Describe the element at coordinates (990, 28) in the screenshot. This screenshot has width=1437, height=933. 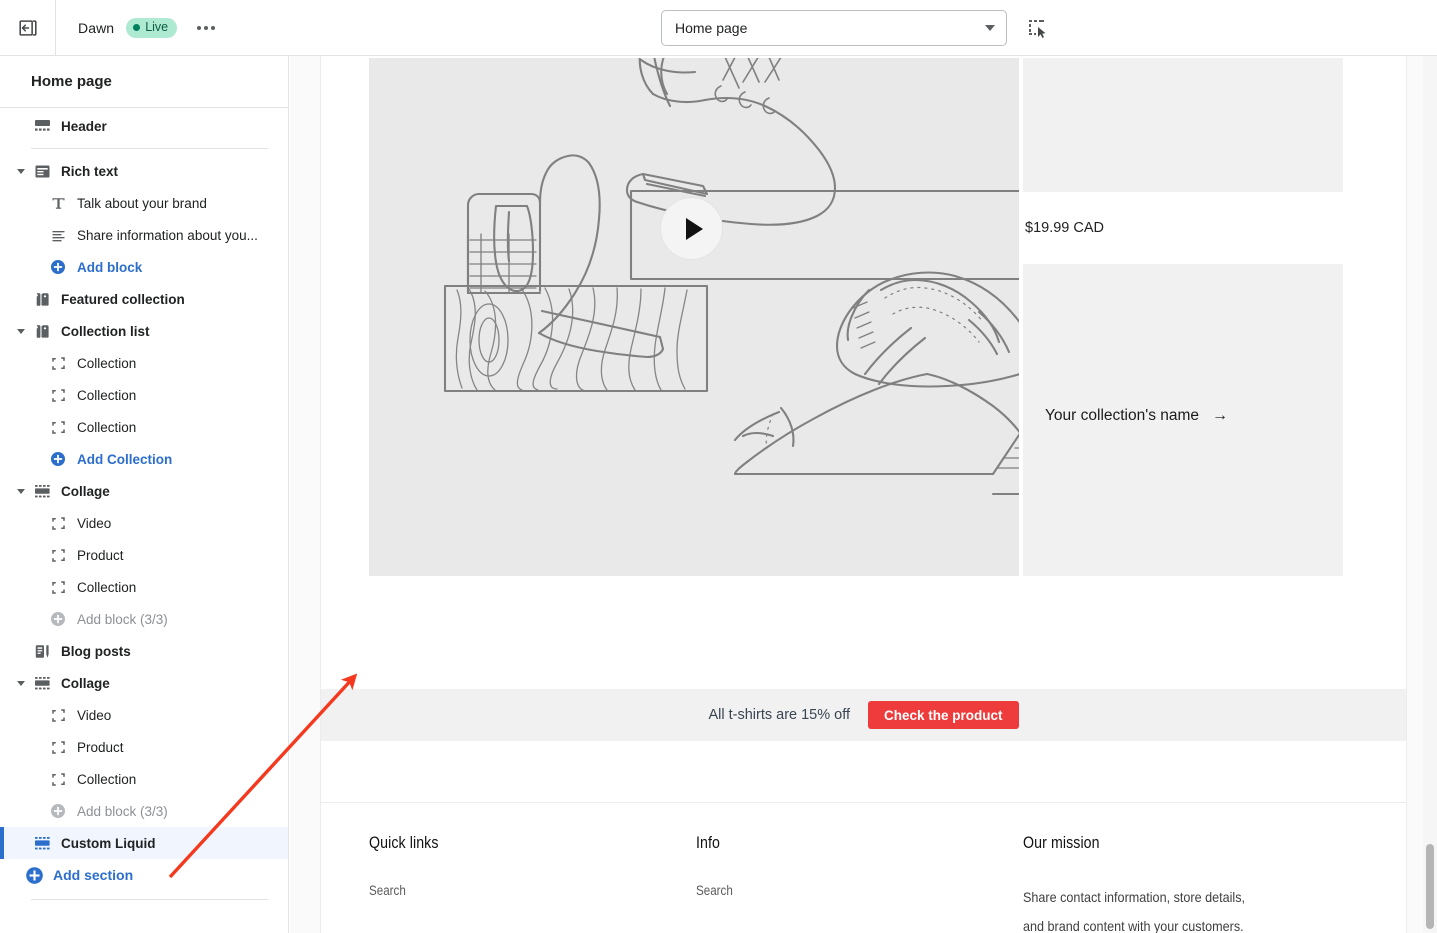
I see `chevron-down-icon` at that location.